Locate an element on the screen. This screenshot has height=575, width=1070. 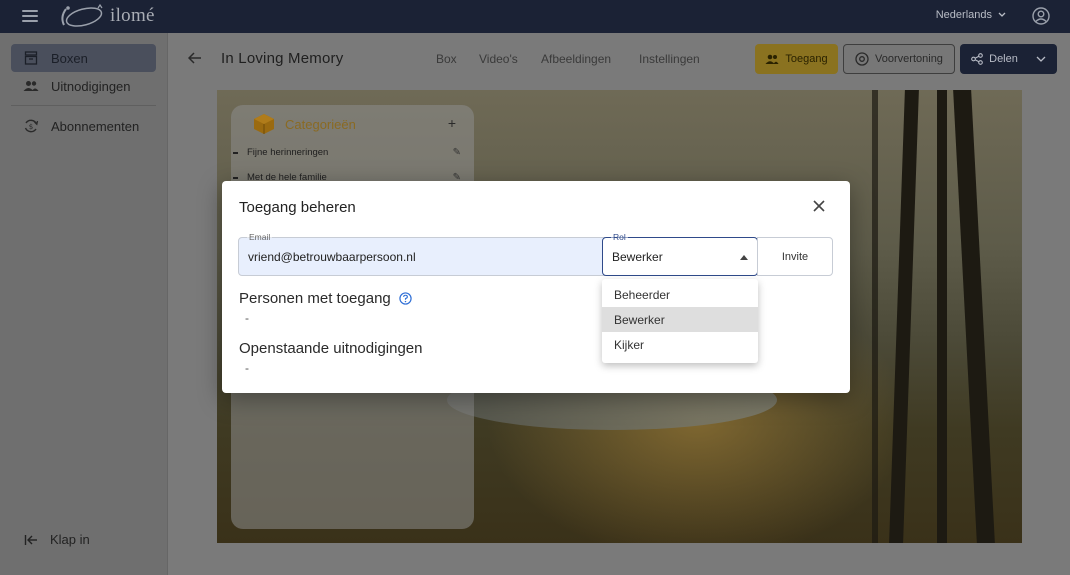
sidebar-item-uitnodigingen: Uitnodigingen is located at coordinates (83, 86).